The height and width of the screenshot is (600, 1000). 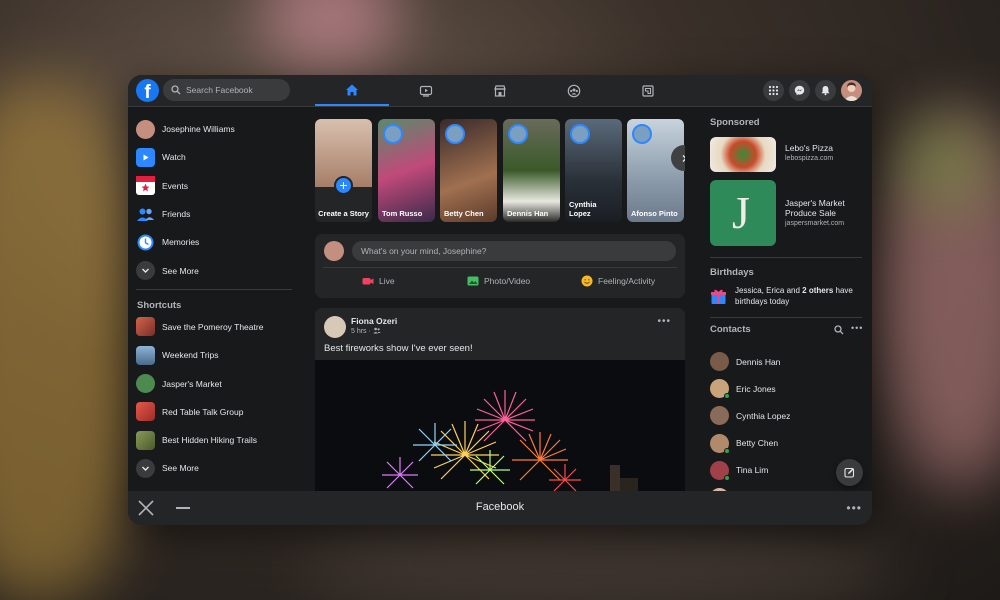 I want to click on birthday-others: 2 others, so click(x=818, y=290).